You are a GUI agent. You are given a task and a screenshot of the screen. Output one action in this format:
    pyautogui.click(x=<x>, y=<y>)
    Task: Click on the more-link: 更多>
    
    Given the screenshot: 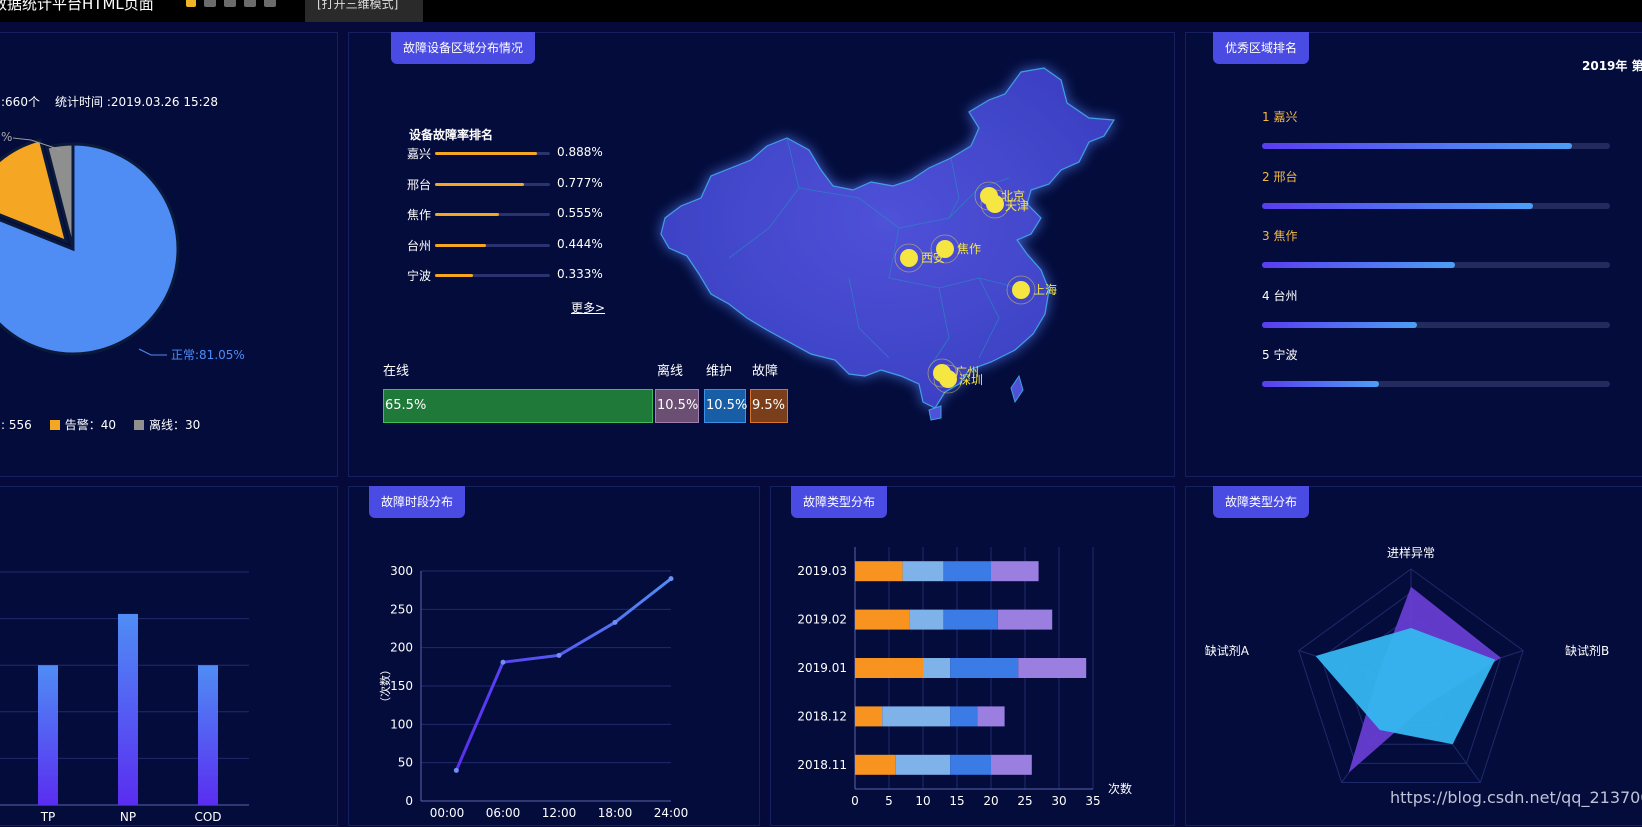 What is the action you would take?
    pyautogui.click(x=588, y=307)
    